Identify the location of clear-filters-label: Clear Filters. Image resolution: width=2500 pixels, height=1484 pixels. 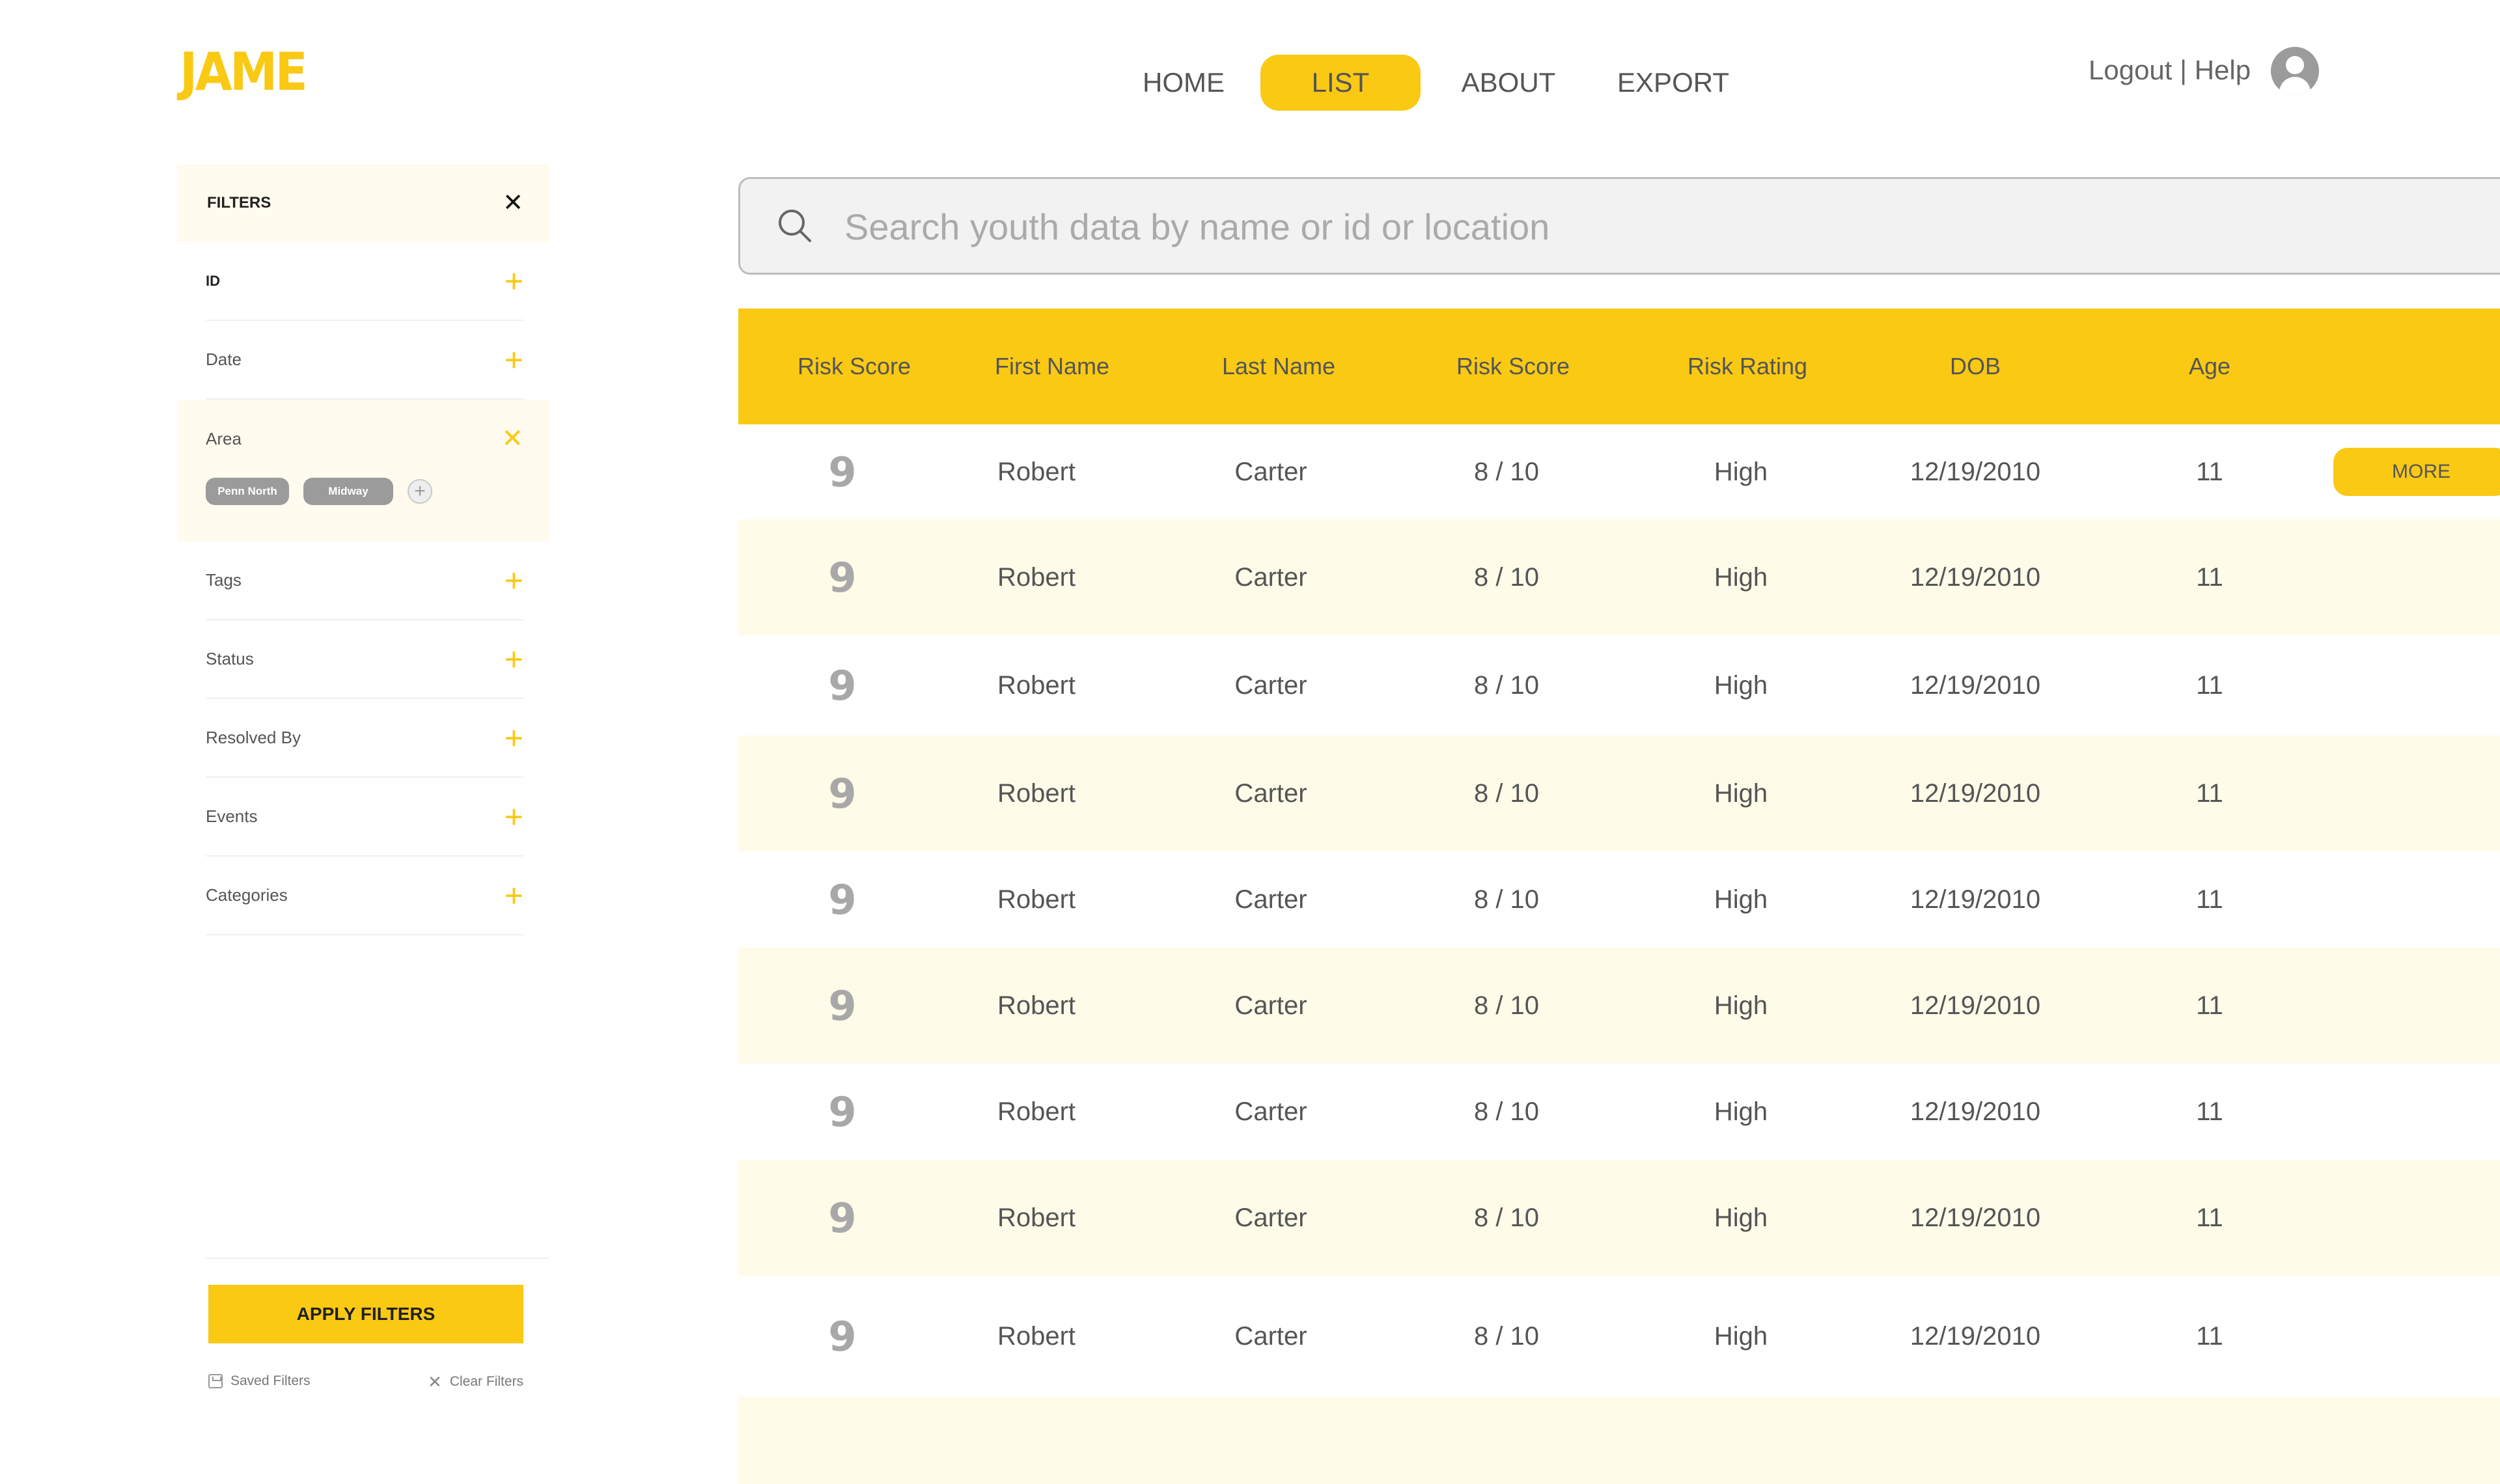
(486, 1381).